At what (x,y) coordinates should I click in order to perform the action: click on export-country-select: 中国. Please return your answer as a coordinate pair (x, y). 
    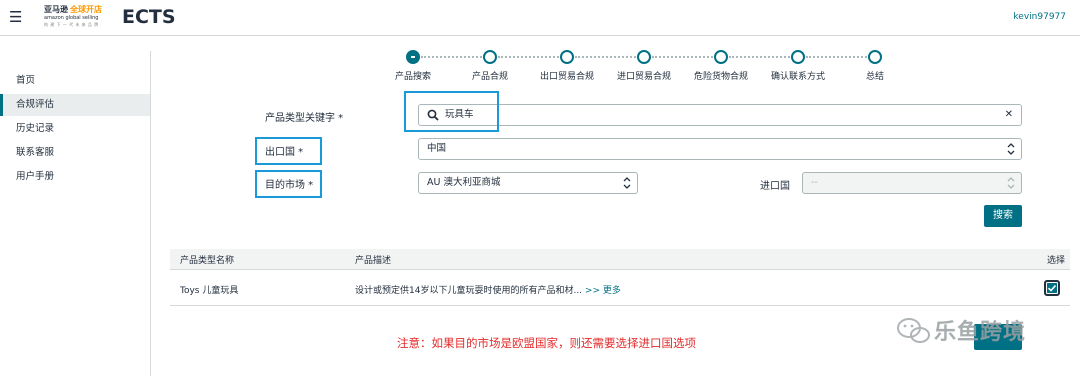
    Looking at the image, I should click on (720, 149).